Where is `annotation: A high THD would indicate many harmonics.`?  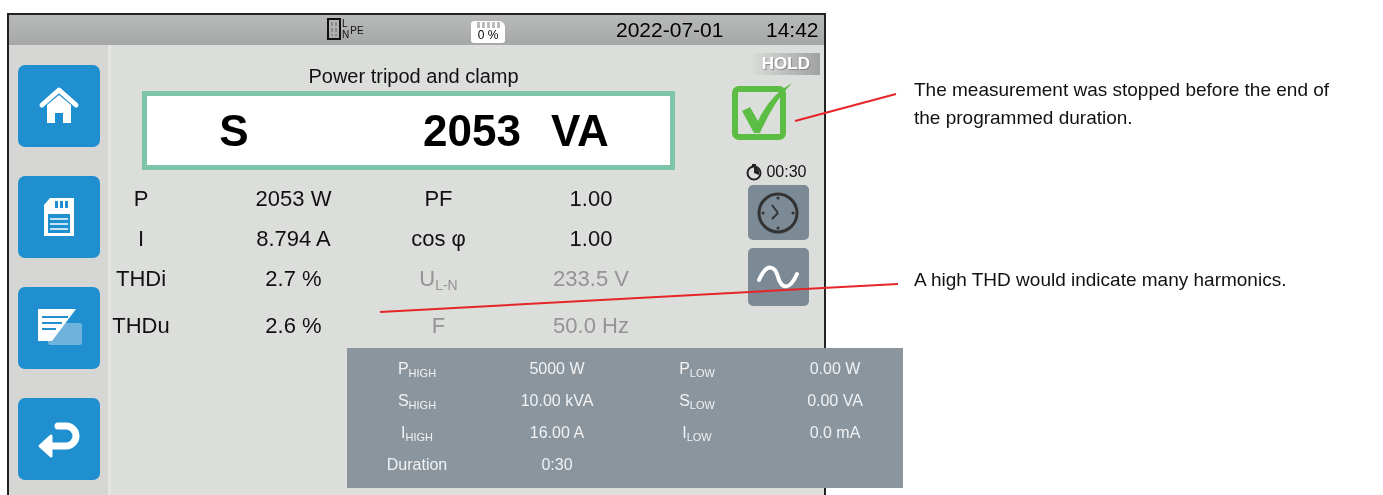 annotation: A high THD would indicate many harmonics. is located at coordinates (1101, 280).